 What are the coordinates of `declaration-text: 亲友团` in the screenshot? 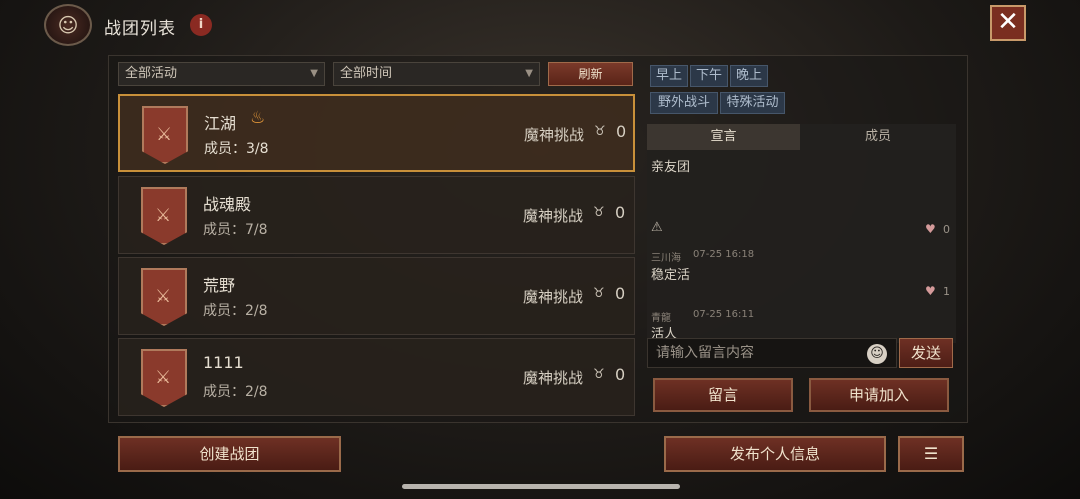 It's located at (671, 167).